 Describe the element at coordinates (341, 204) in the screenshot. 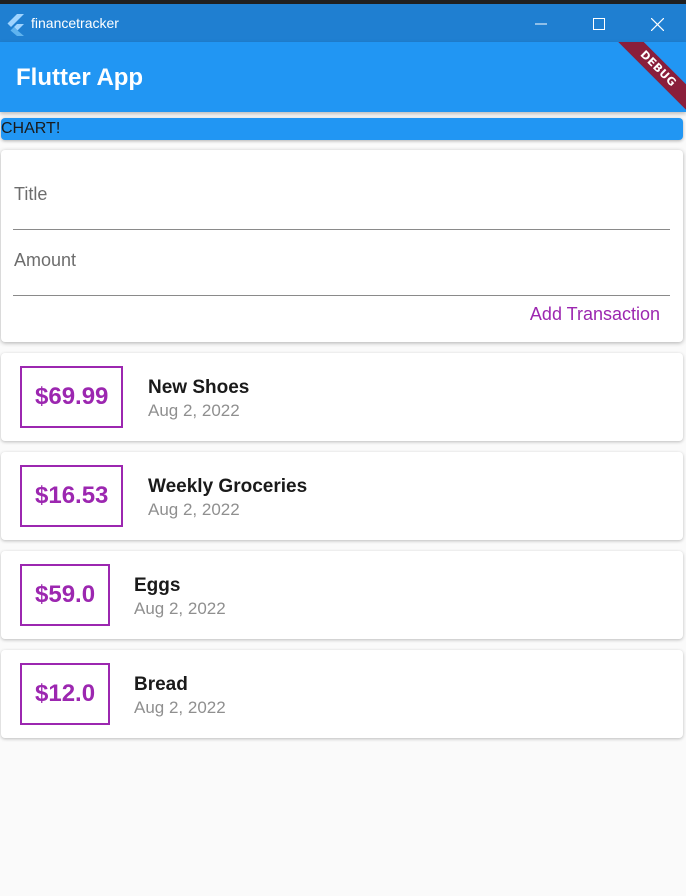

I see `title-field: Title` at that location.